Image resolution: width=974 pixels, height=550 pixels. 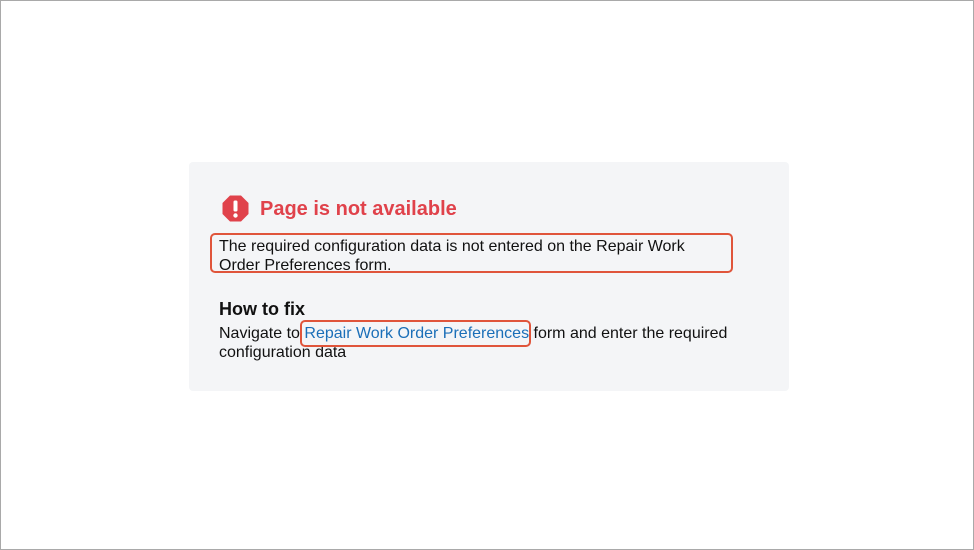 What do you see at coordinates (358, 208) in the screenshot?
I see `page-title: Page is not available` at bounding box center [358, 208].